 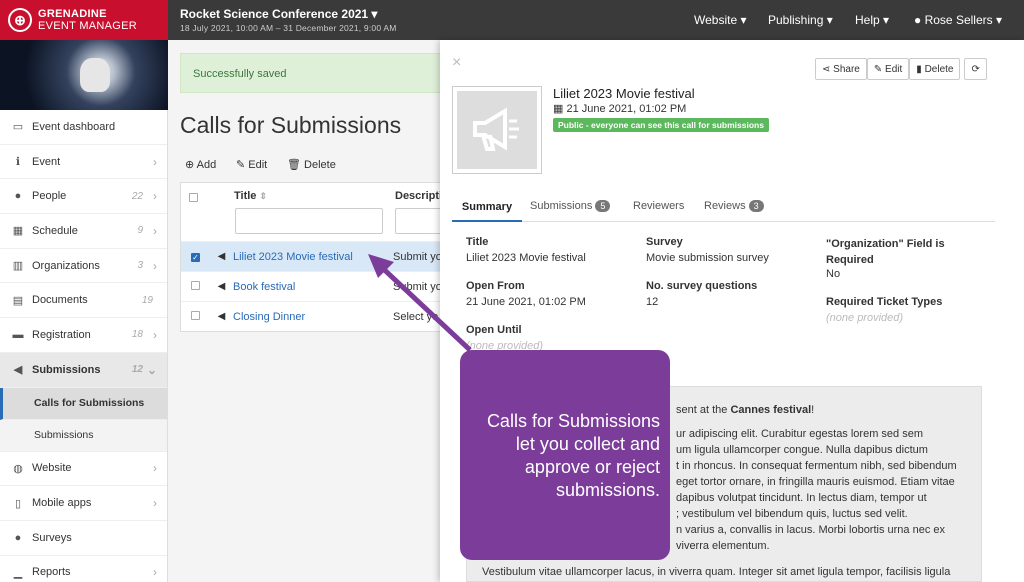 I want to click on select-all-checkbox, so click(x=193, y=198).